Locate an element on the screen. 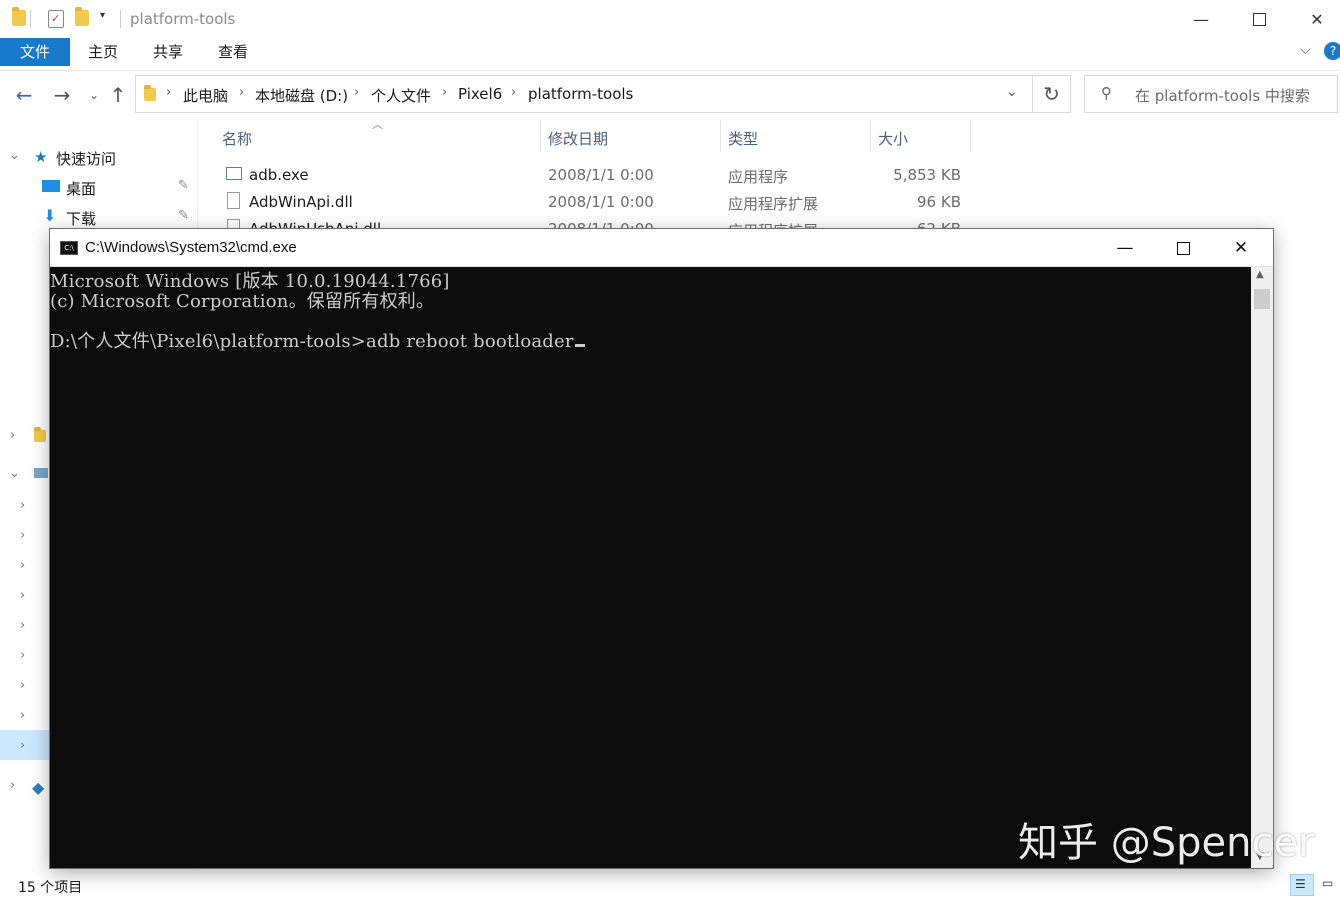  scroll-up-icon: ▲ is located at coordinates (1260, 274).